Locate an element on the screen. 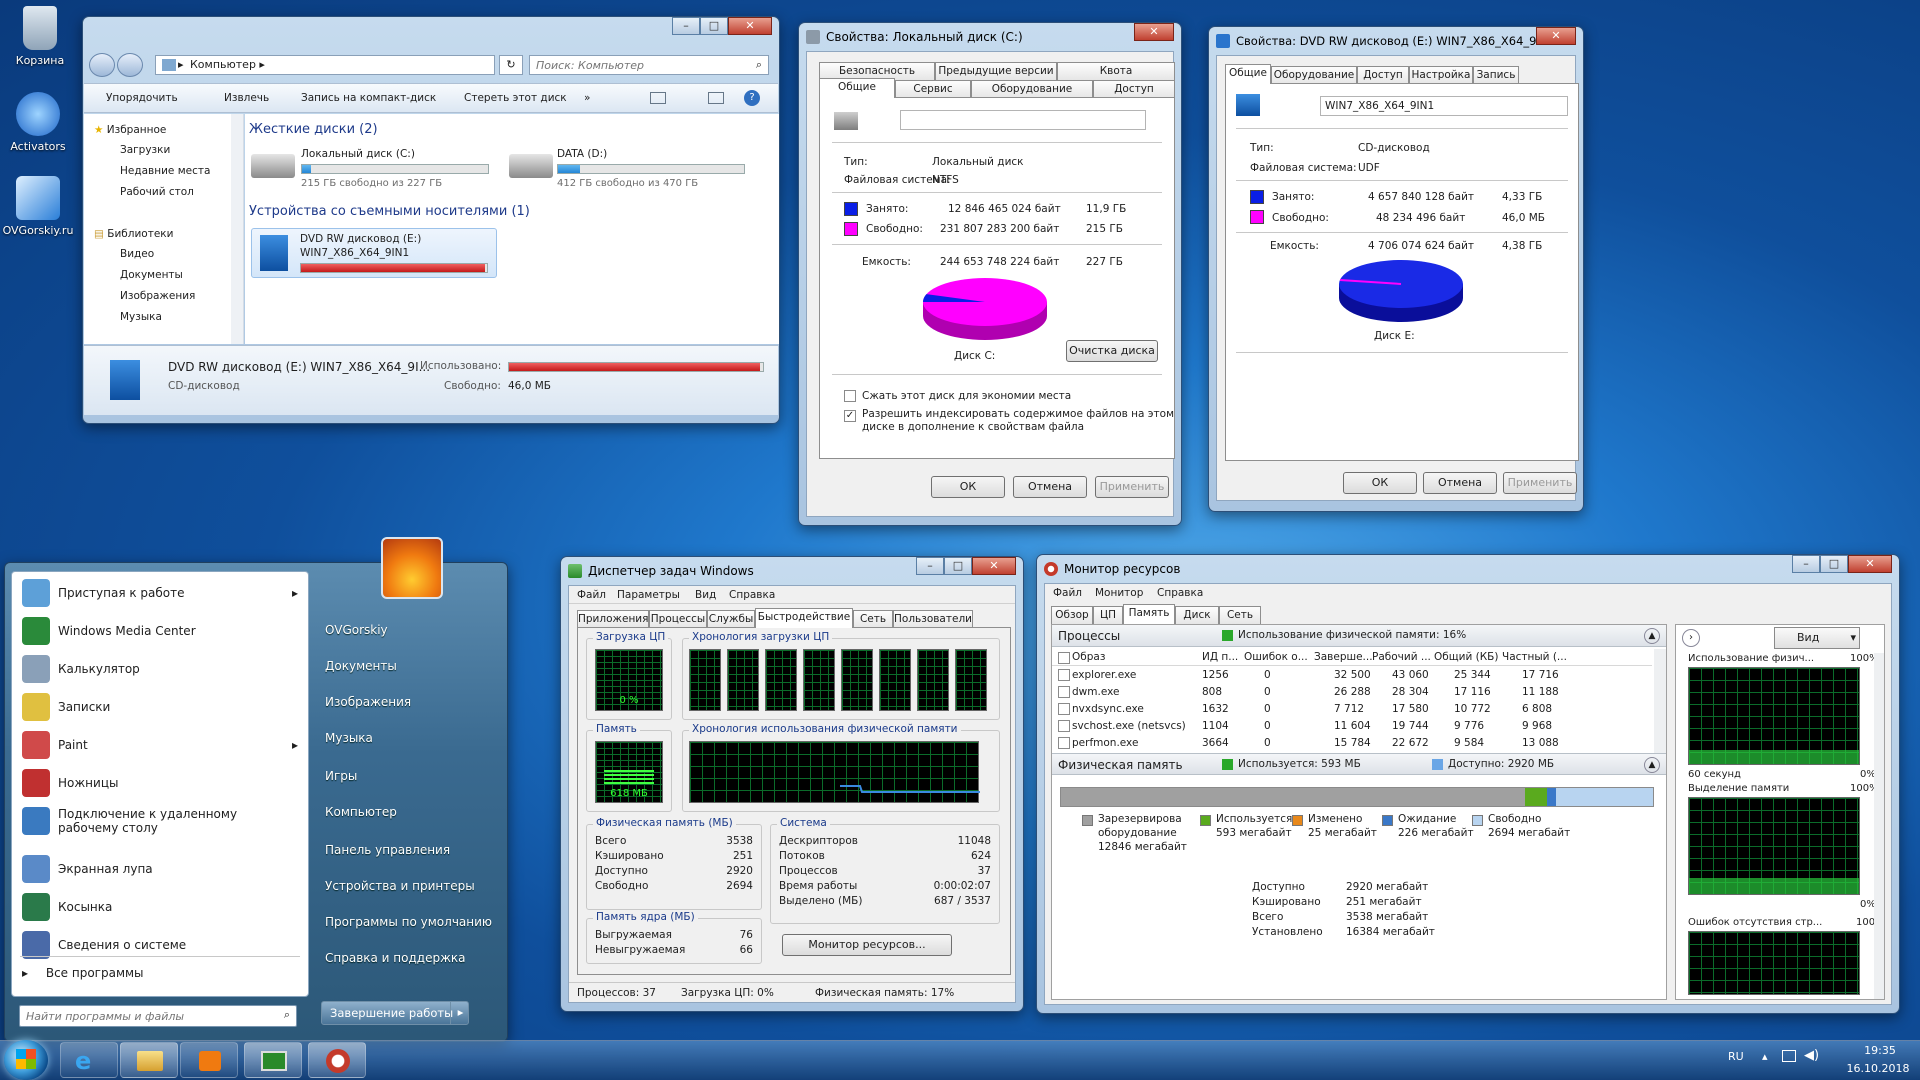 The height and width of the screenshot is (1080, 1920). apply-button: Применить is located at coordinates (1132, 487).